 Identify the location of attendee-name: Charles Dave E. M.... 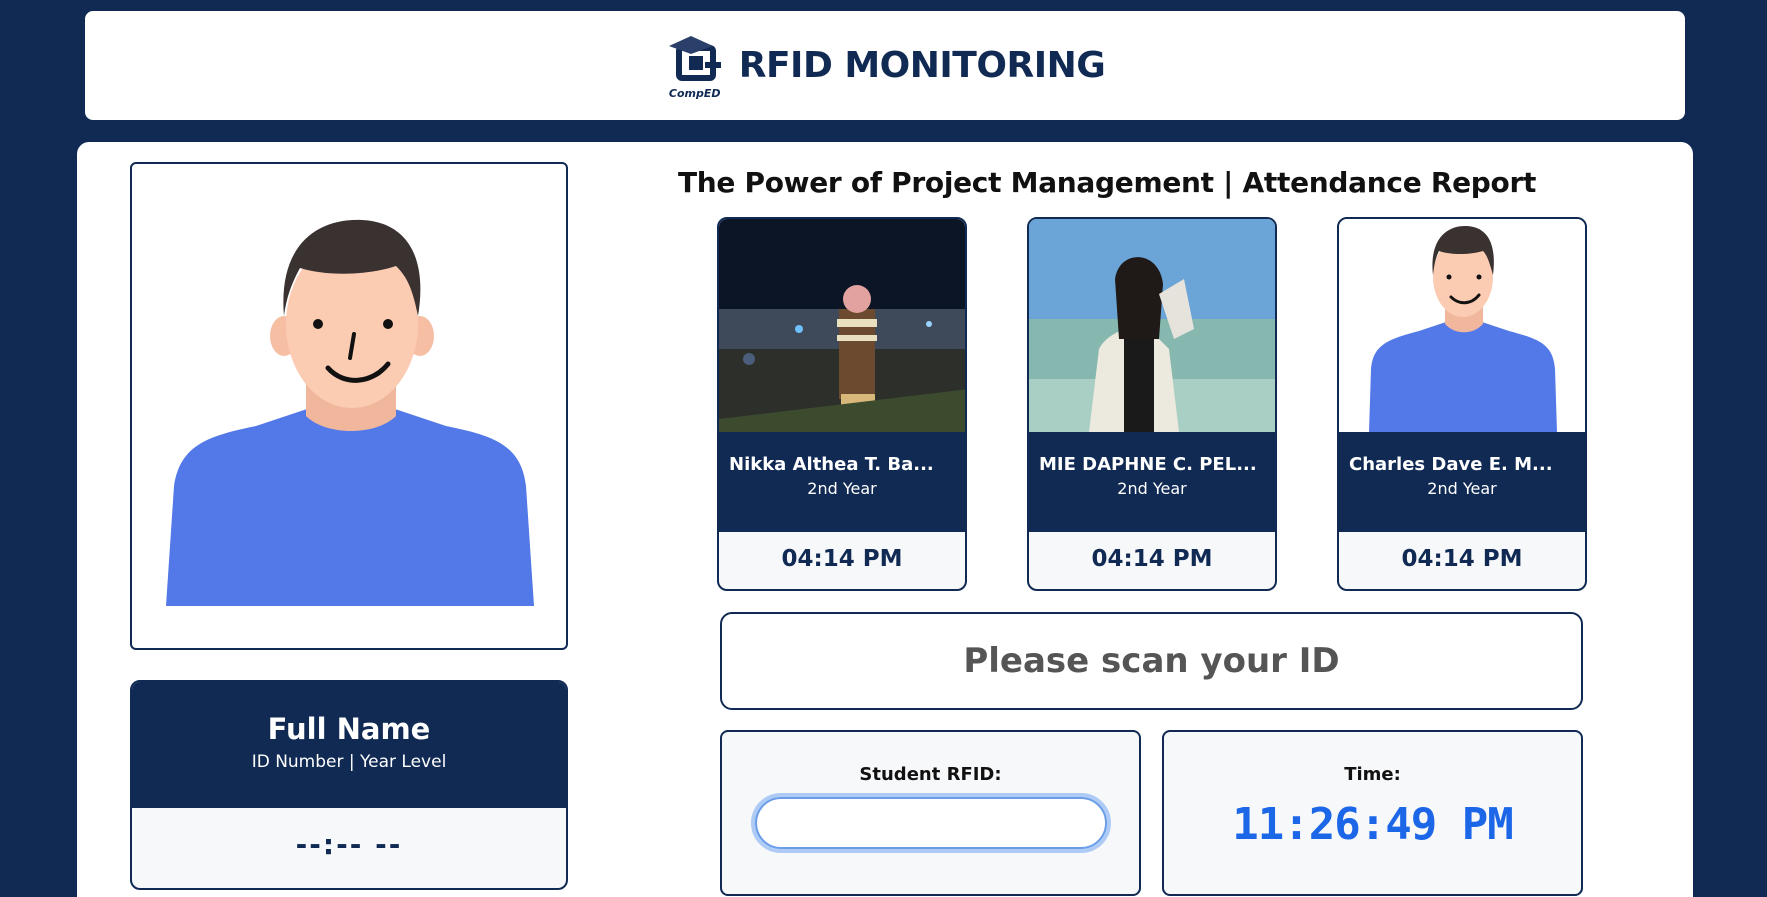
(1451, 464).